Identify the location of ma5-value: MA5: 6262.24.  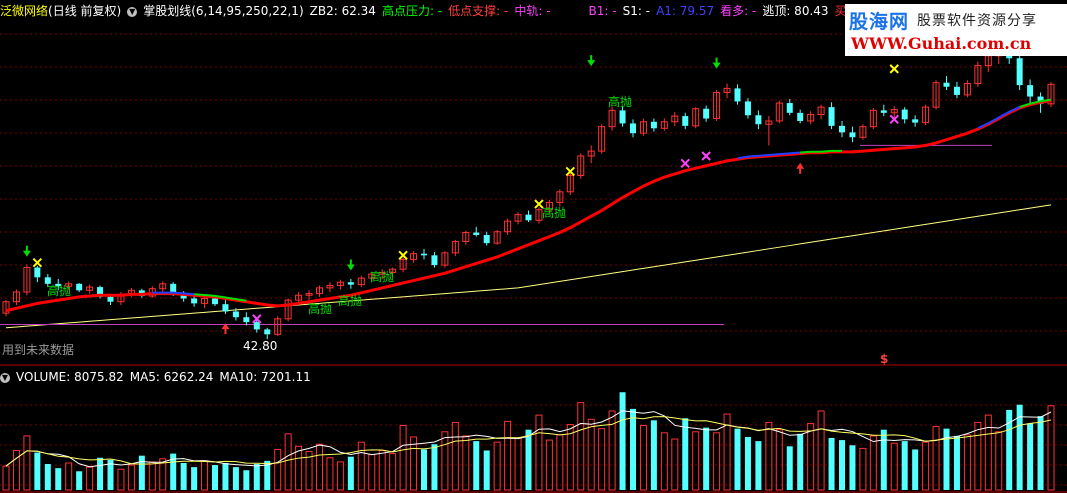
(171, 377).